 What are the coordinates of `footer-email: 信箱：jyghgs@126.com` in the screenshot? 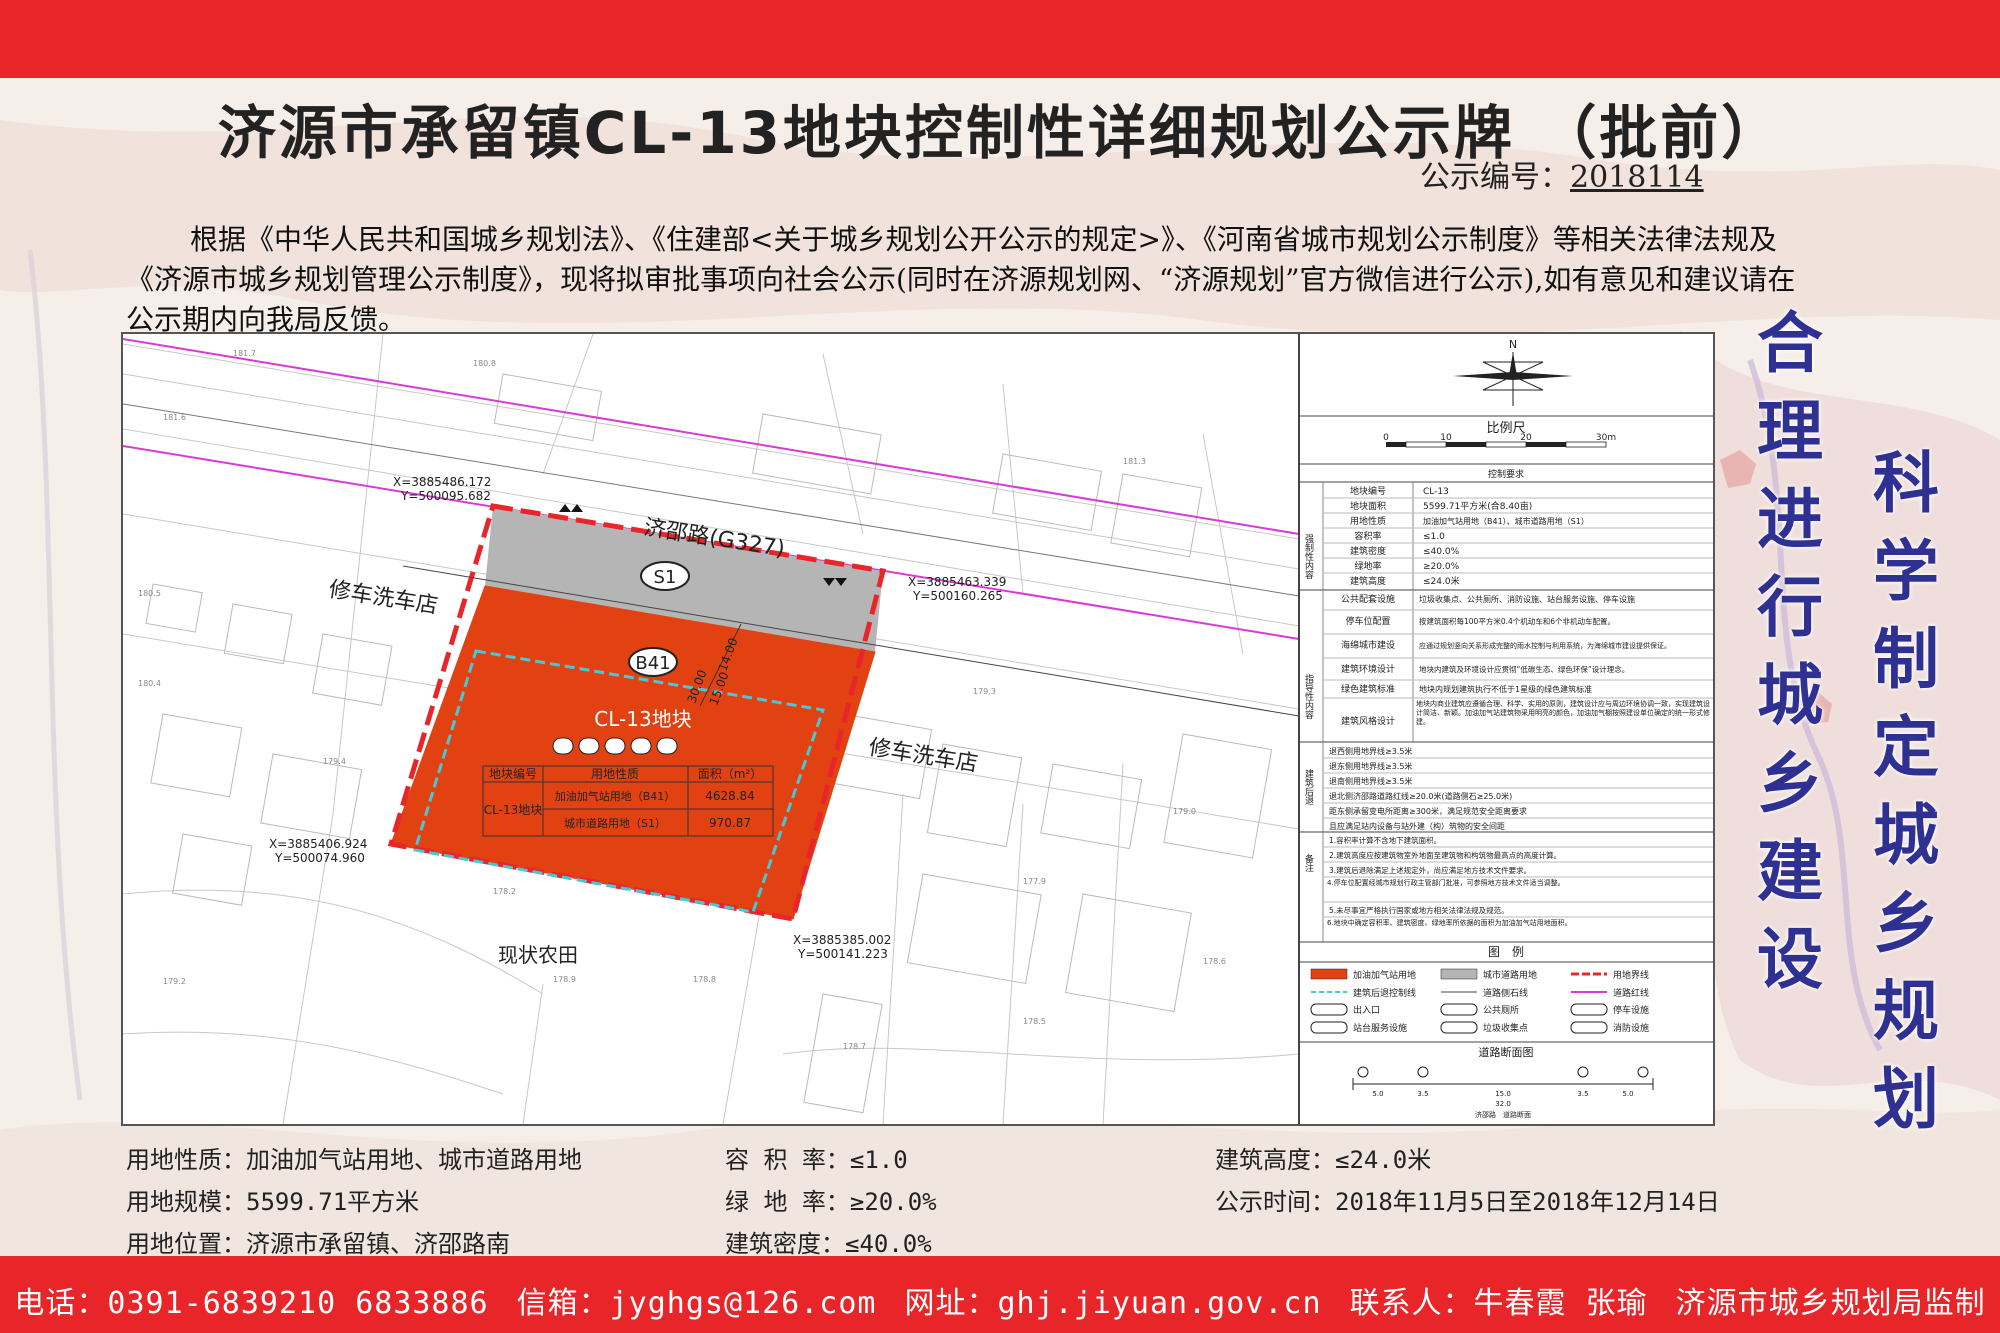 It's located at (697, 1303).